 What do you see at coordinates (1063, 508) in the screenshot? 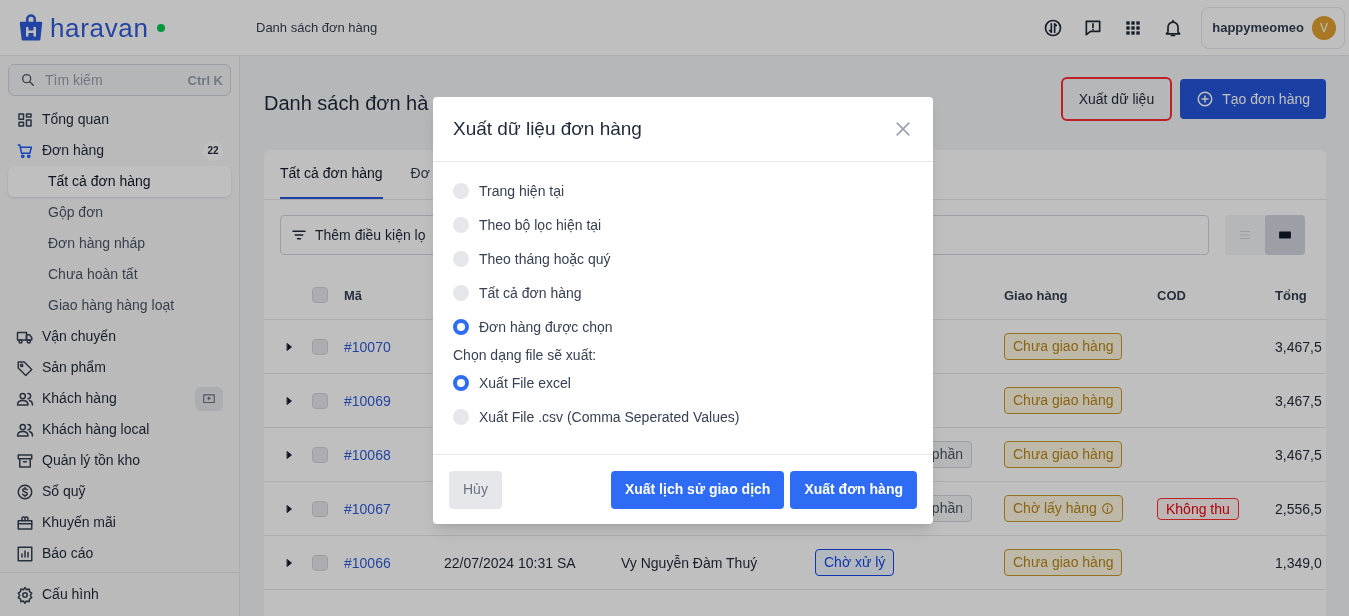
I see `shipping-status-badge: Chờ lấy hàng` at bounding box center [1063, 508].